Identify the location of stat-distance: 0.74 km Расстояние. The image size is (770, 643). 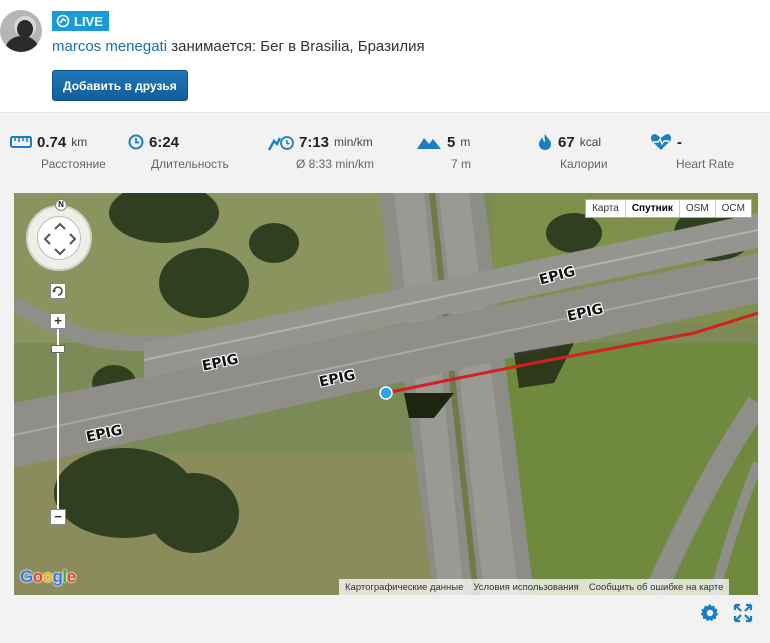
(58, 151).